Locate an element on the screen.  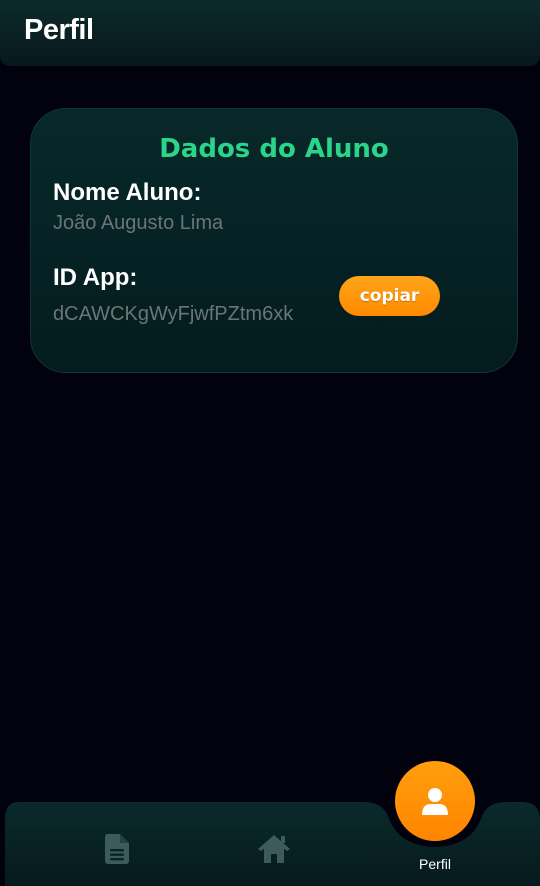
nav-home is located at coordinates (274, 849).